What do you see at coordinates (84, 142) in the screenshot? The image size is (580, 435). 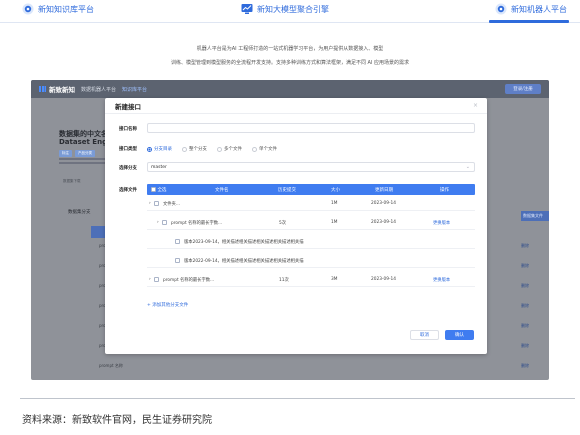 I see `dataset-title-en: Dataset Engl` at bounding box center [84, 142].